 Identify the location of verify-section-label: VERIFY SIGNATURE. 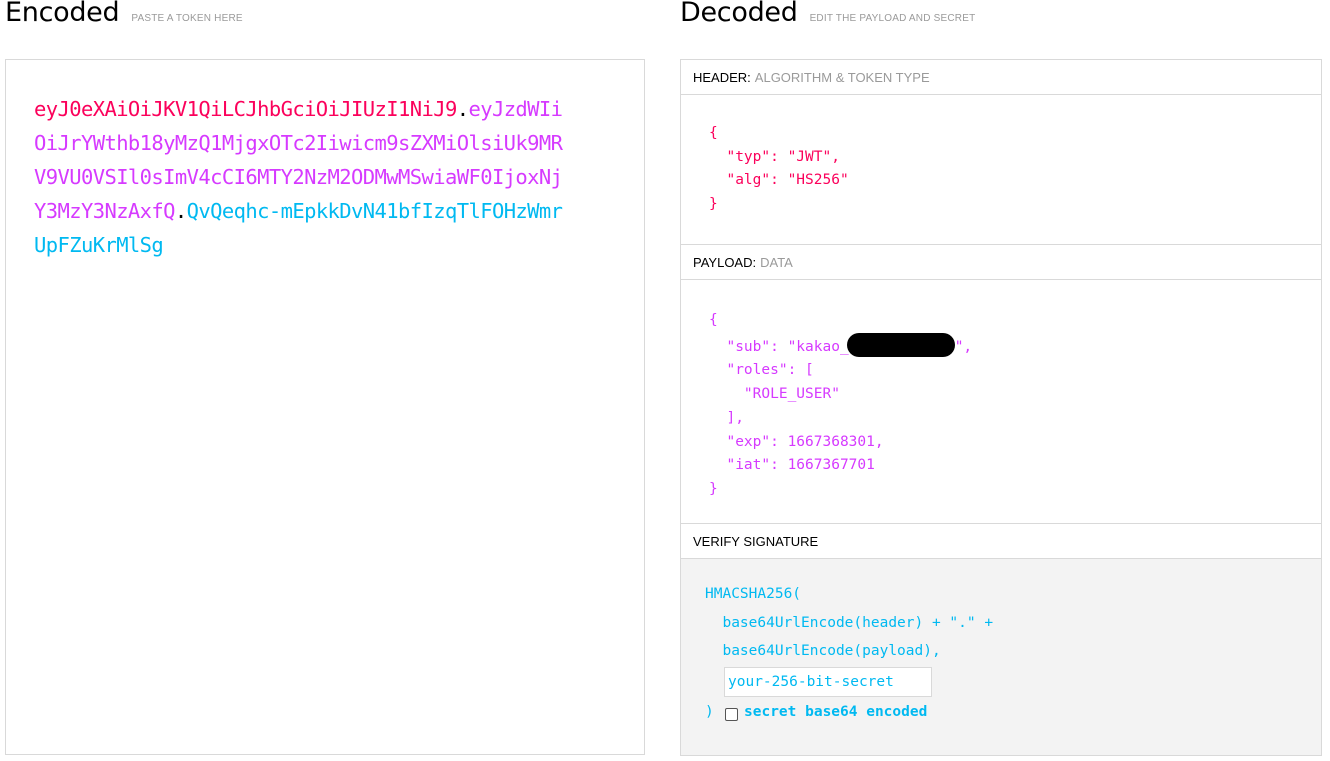
(756, 541).